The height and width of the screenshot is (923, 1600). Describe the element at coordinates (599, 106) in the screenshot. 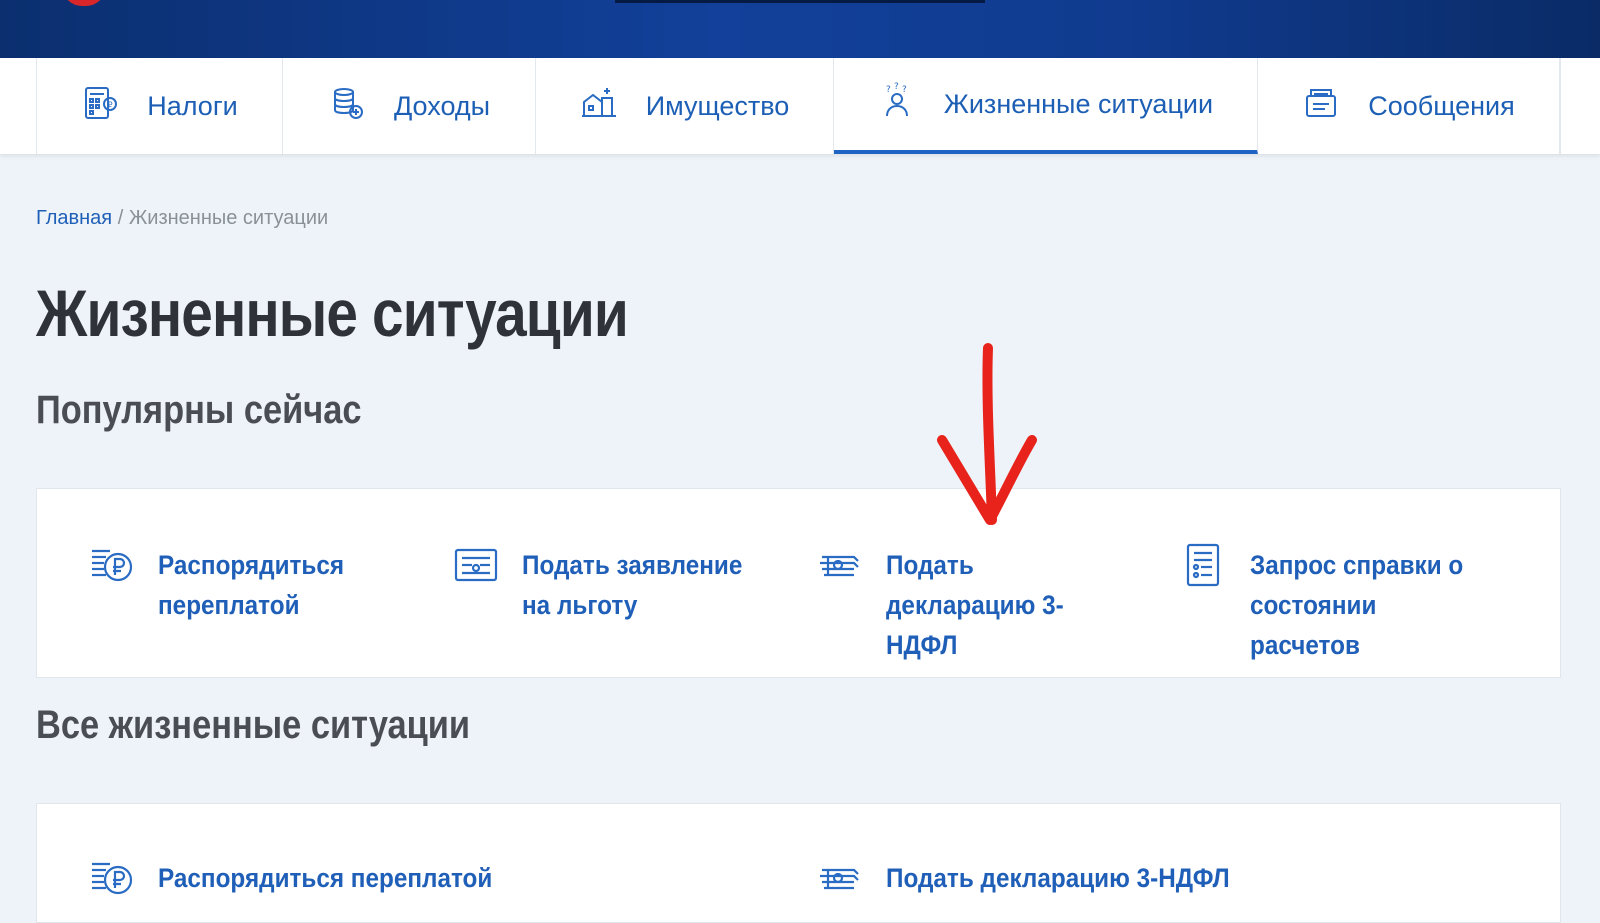

I see `property-icon` at that location.